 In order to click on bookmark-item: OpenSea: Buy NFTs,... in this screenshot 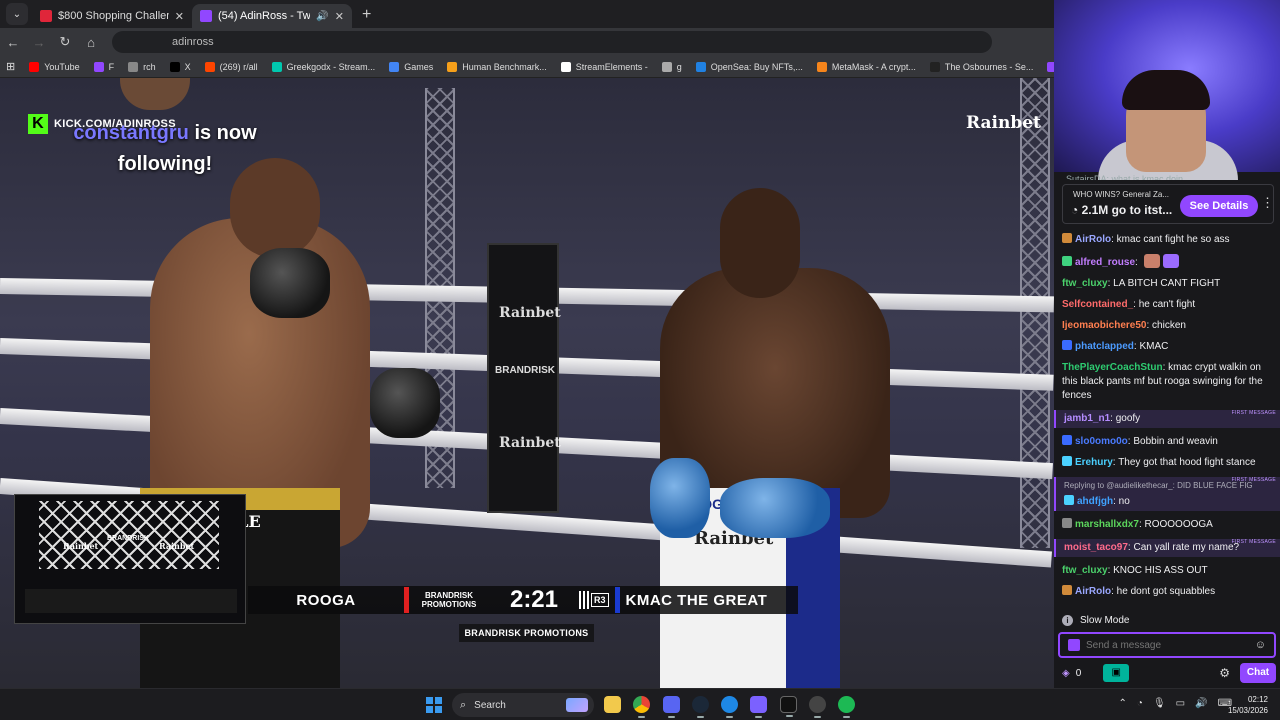, I will do `click(749, 66)`.